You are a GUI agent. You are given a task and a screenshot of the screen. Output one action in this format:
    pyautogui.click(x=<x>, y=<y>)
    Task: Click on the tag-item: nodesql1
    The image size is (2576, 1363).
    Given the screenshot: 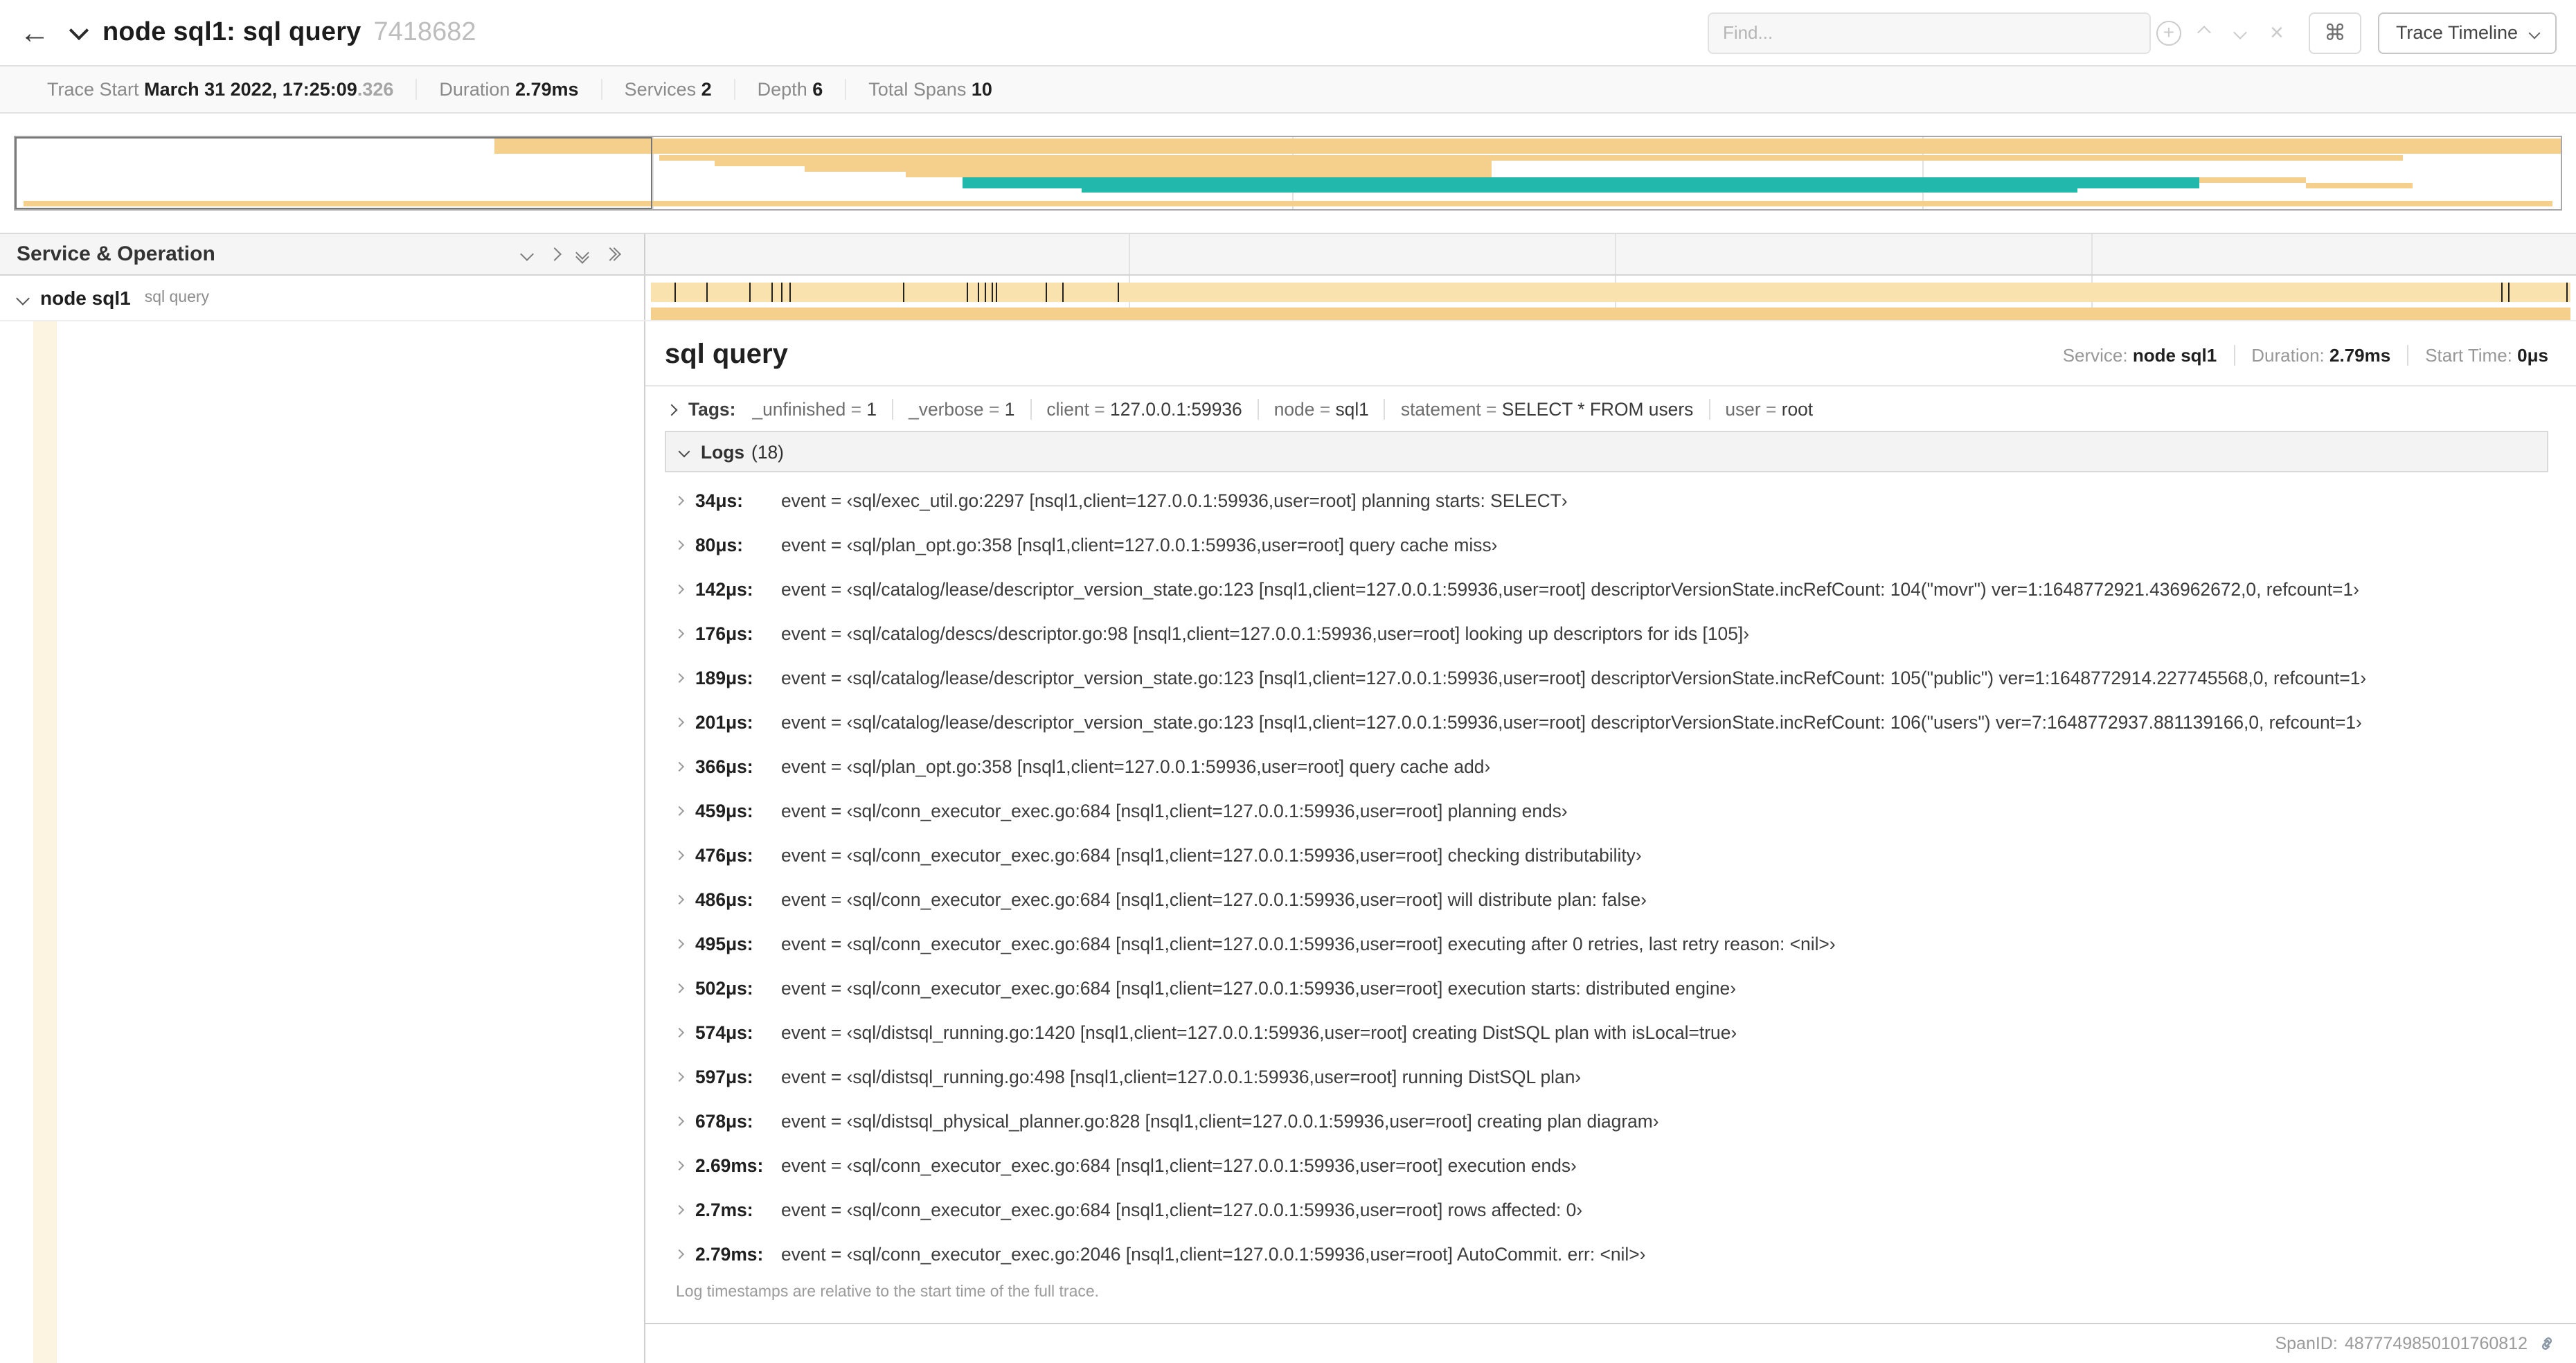 What is the action you would take?
    pyautogui.click(x=1320, y=410)
    